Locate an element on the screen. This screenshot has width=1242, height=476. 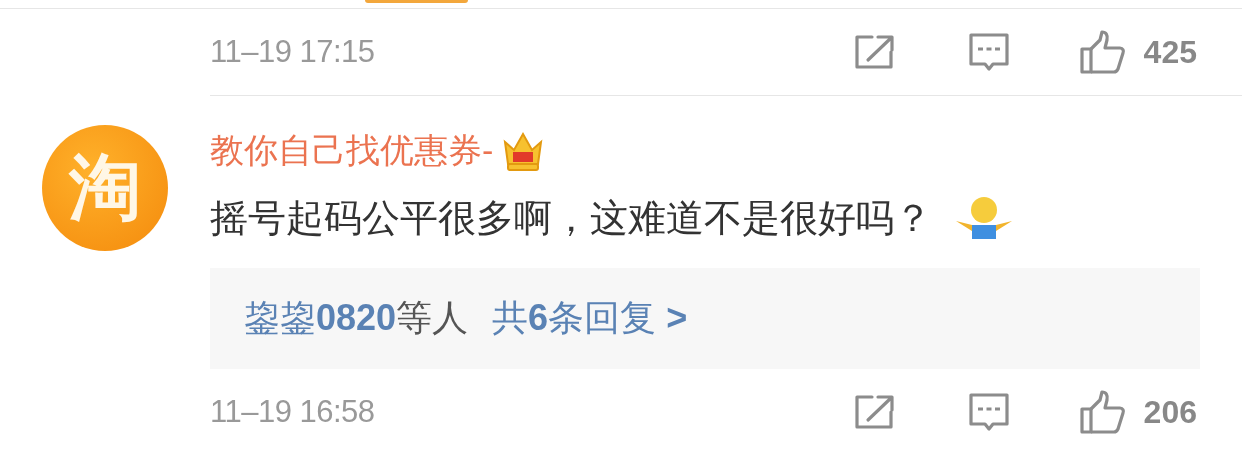
like-button: 206 is located at coordinates (1138, 412).